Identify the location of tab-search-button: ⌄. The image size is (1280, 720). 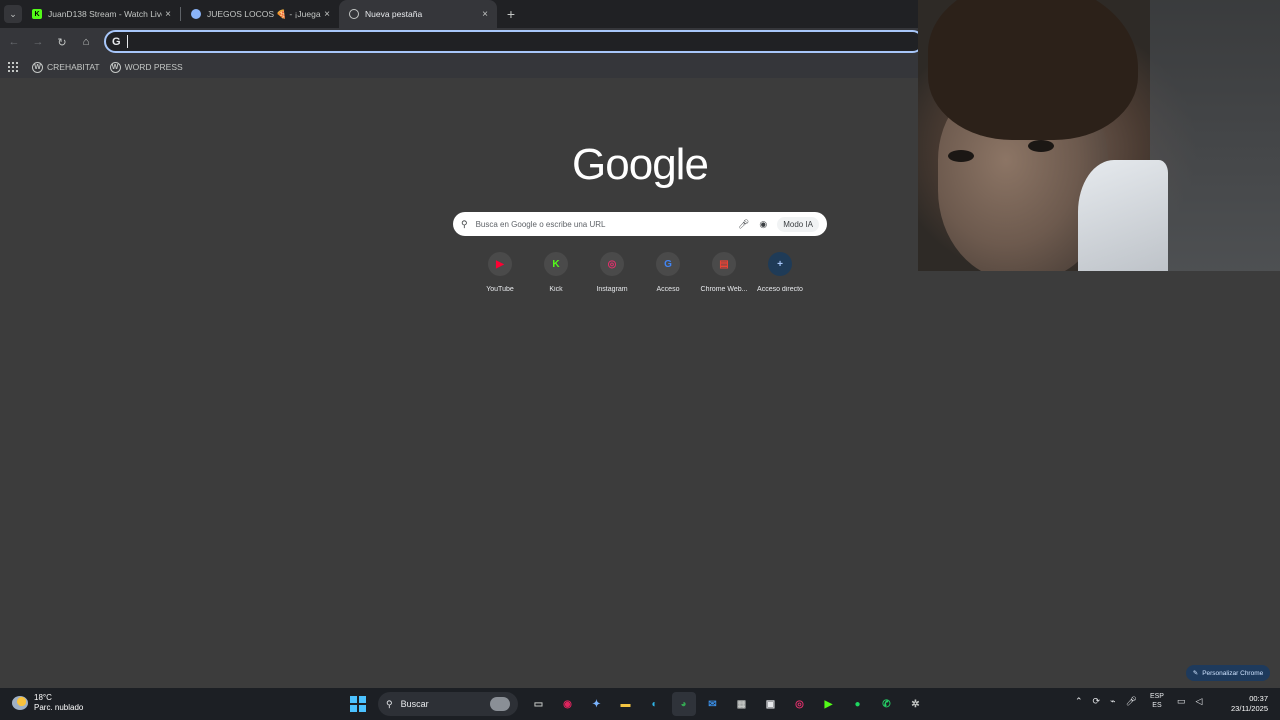
(13, 14).